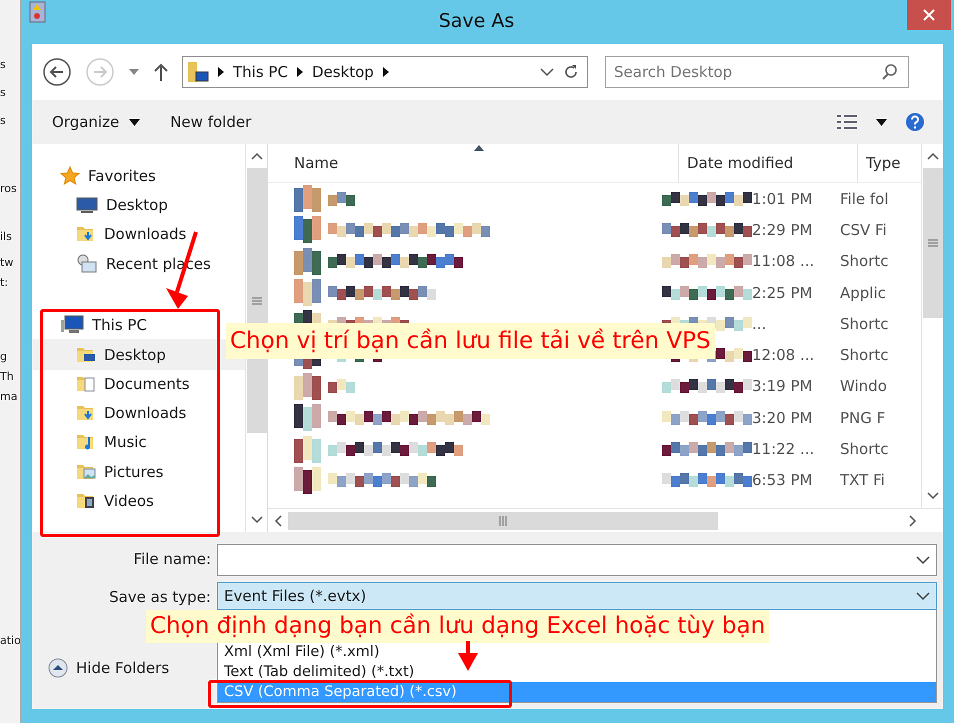 This screenshot has width=954, height=723. I want to click on notebook-warning-icon, so click(37, 12).